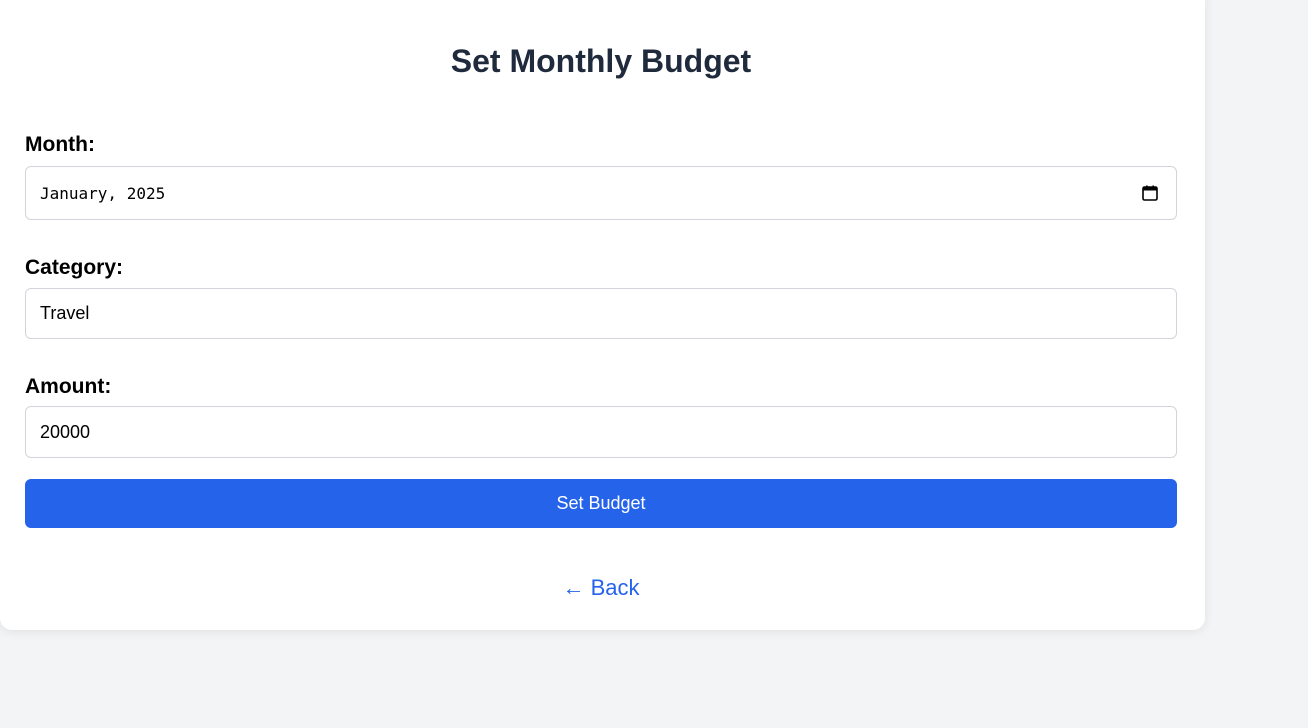 Image resolution: width=1308 pixels, height=728 pixels. I want to click on month-value: January, 2025, so click(103, 193).